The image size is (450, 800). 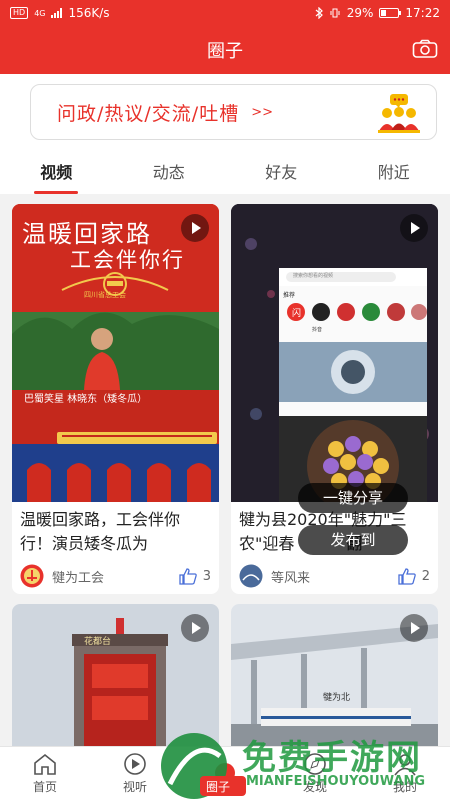 I want to click on banner-area: 问政/热议/交流/吐槽 >>, so click(x=225, y=113).